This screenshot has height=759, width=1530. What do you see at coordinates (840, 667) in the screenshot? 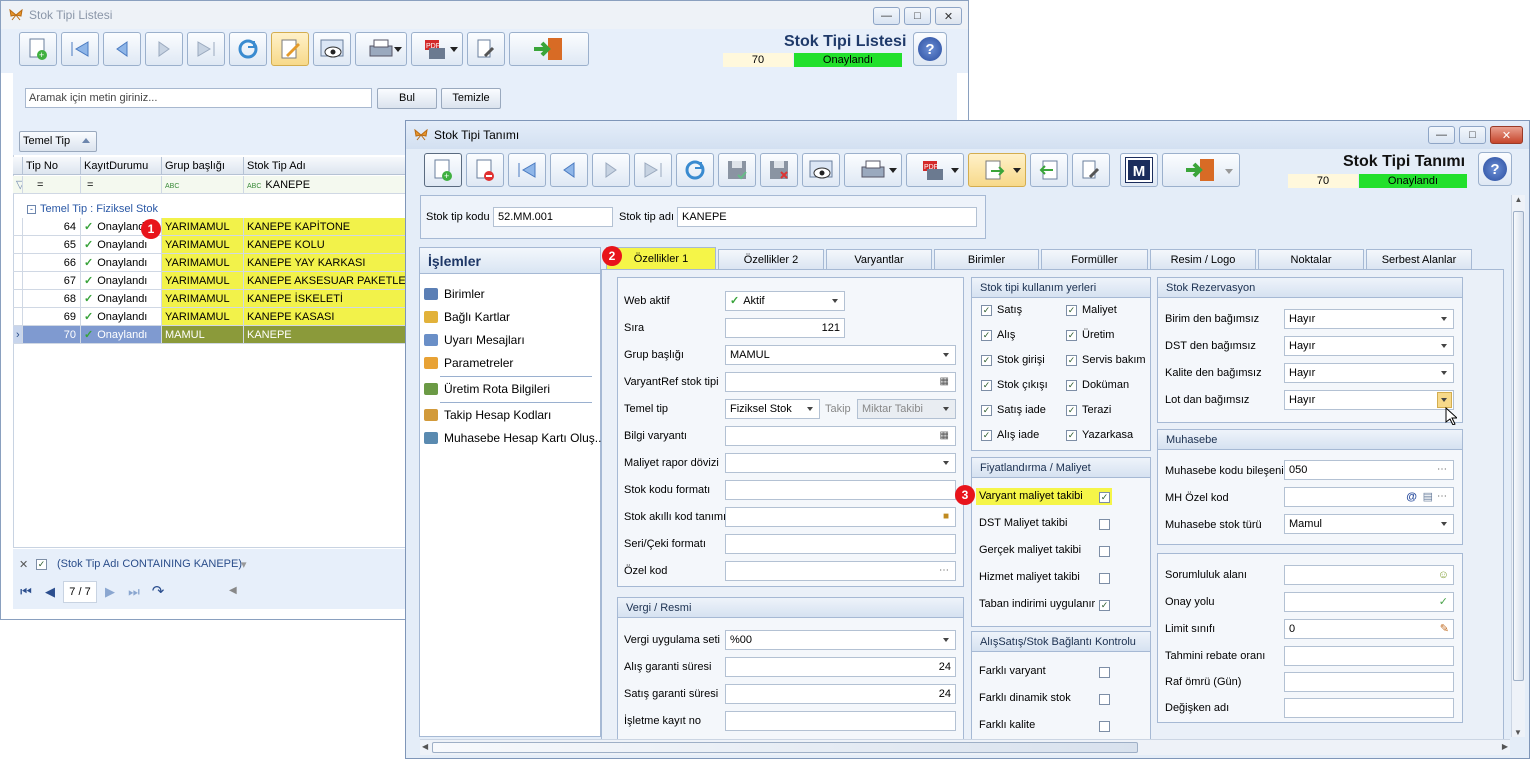
I see `alis-garanti-field: 24` at bounding box center [840, 667].